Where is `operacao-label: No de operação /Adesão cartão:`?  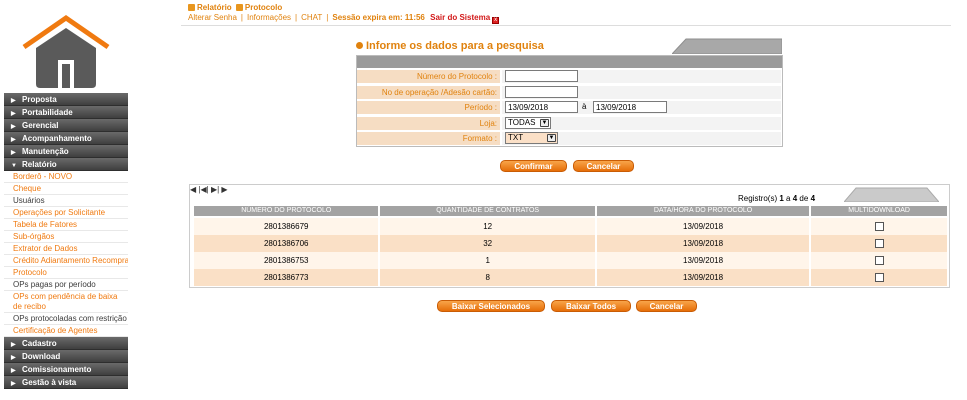 operacao-label: No de operação /Adesão cartão: is located at coordinates (428, 92).